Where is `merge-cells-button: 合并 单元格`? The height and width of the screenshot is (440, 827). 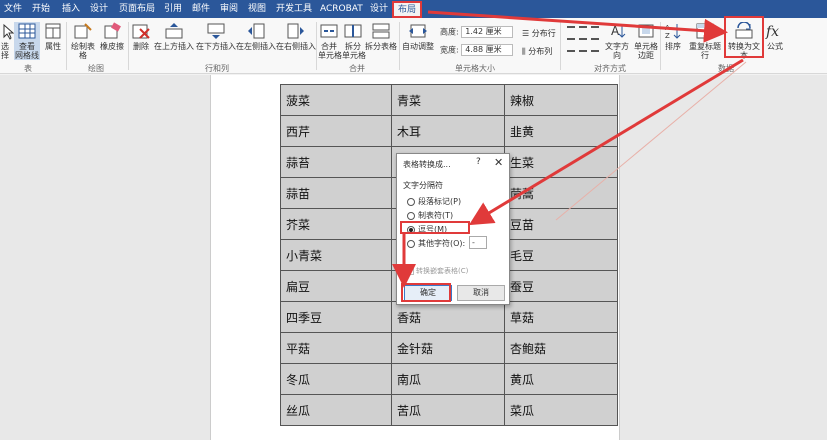
merge-cells-button: 合并 单元格 is located at coordinates (330, 41).